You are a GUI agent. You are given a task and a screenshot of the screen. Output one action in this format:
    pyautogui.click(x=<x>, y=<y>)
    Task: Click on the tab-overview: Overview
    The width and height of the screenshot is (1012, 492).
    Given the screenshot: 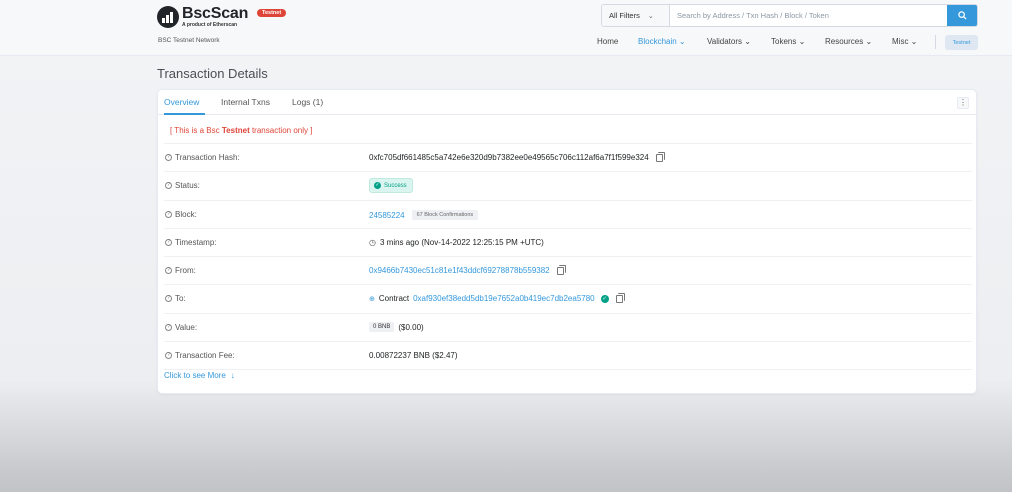 What is the action you would take?
    pyautogui.click(x=181, y=102)
    